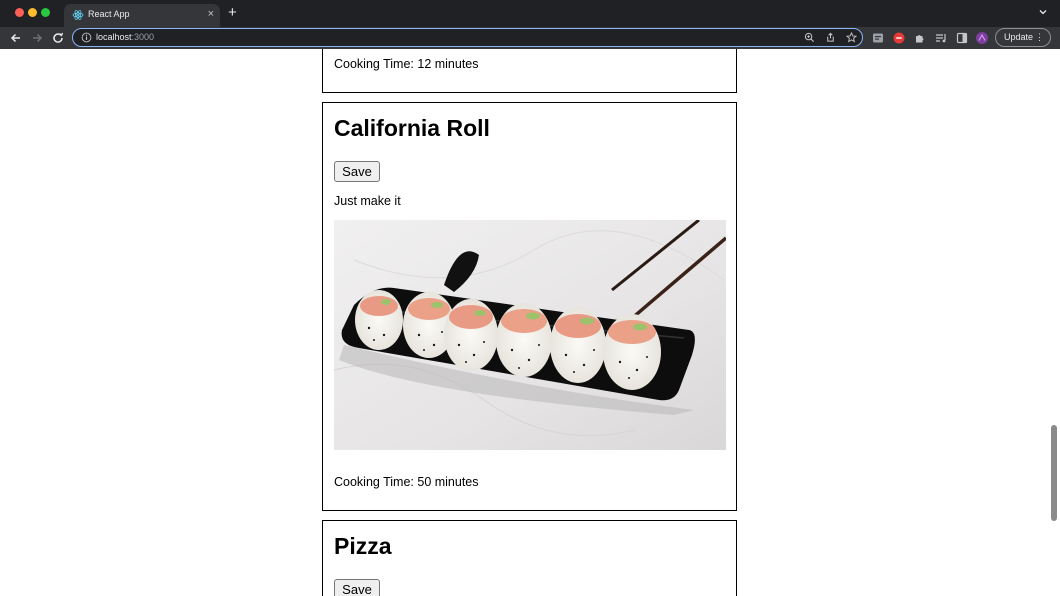  What do you see at coordinates (406, 64) in the screenshot?
I see `cooking-time: Cooking Time: 12 minutes` at bounding box center [406, 64].